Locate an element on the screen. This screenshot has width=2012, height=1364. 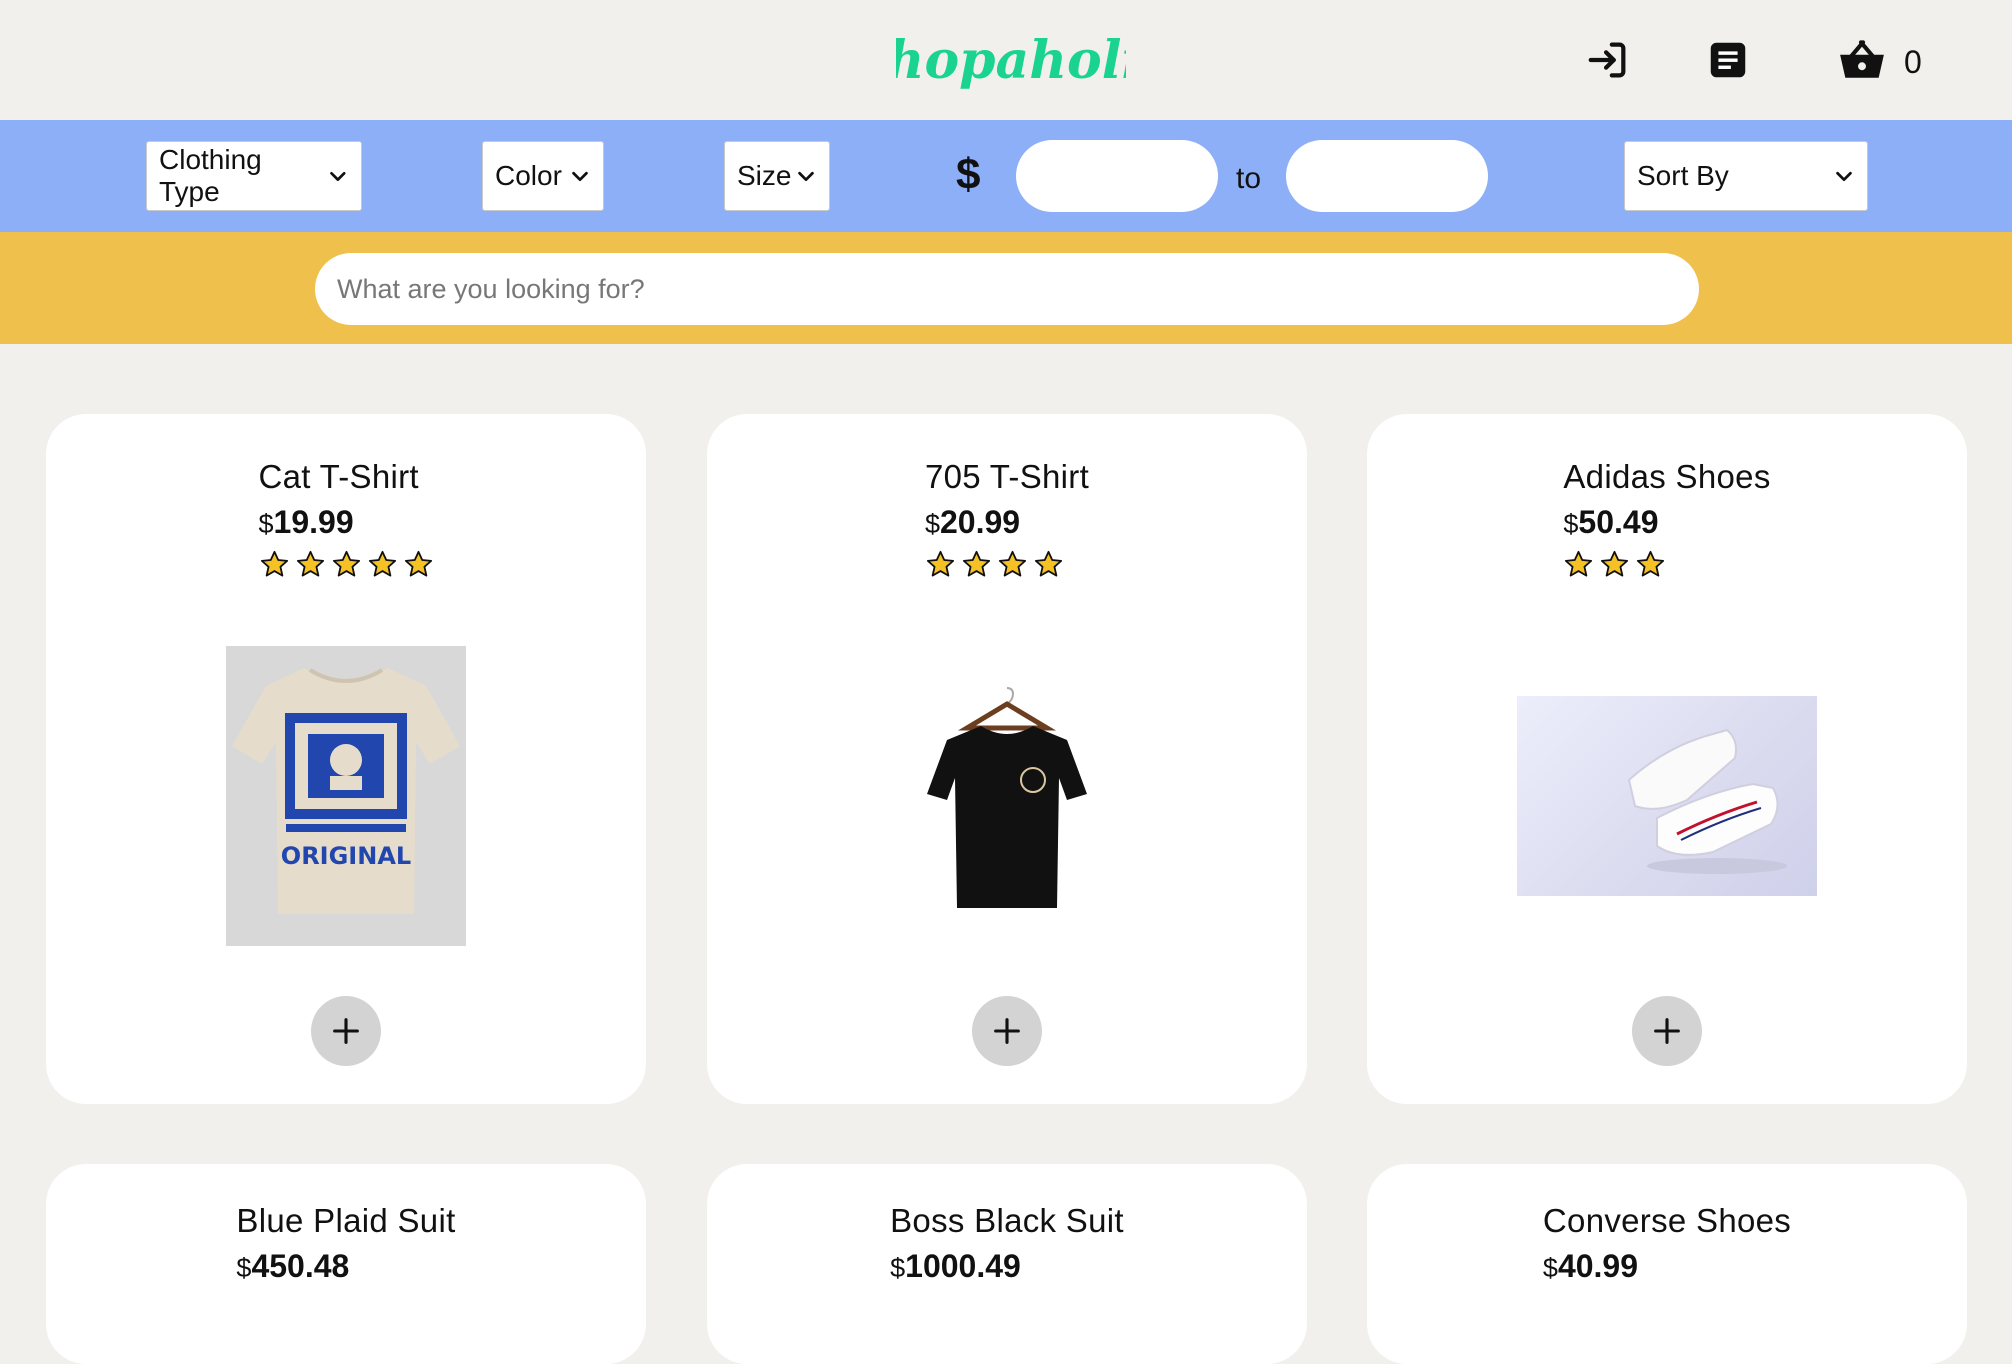
price-amount: 19.99 is located at coordinates (313, 522).